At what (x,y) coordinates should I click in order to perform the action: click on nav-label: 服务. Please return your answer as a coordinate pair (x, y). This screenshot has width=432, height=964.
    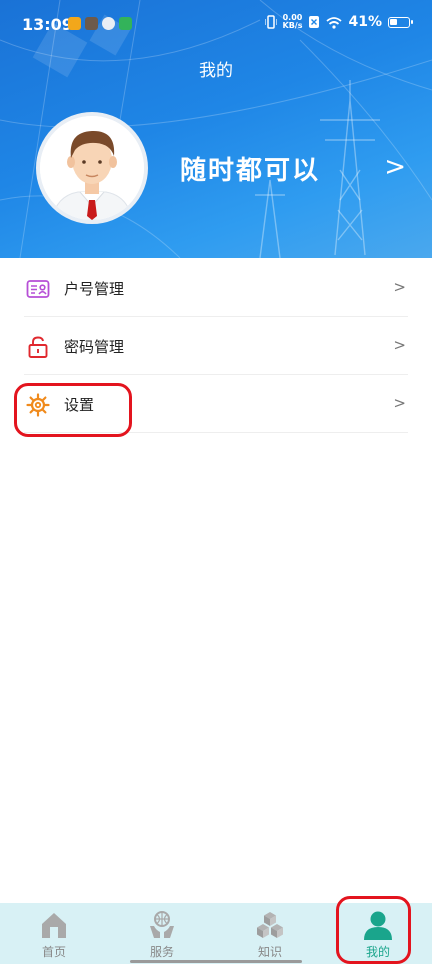
    Looking at the image, I should click on (161, 952).